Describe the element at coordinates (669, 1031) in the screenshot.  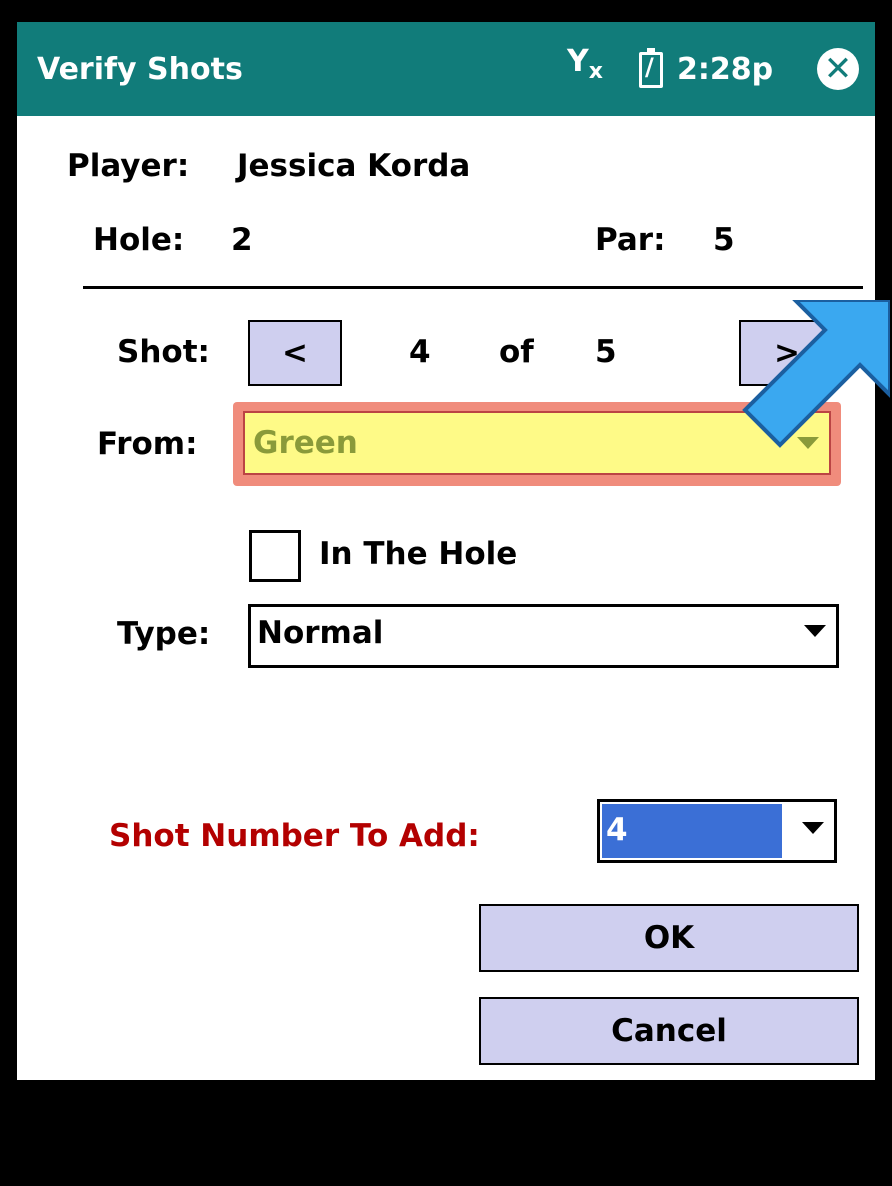
I see `cancel-button: Cancel` at that location.